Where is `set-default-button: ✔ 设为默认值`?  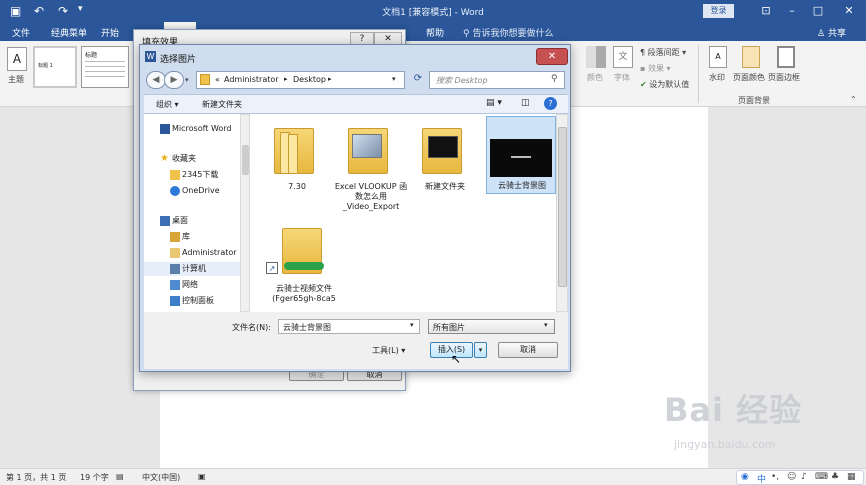 set-default-button: ✔ 设为默认值 is located at coordinates (664, 84).